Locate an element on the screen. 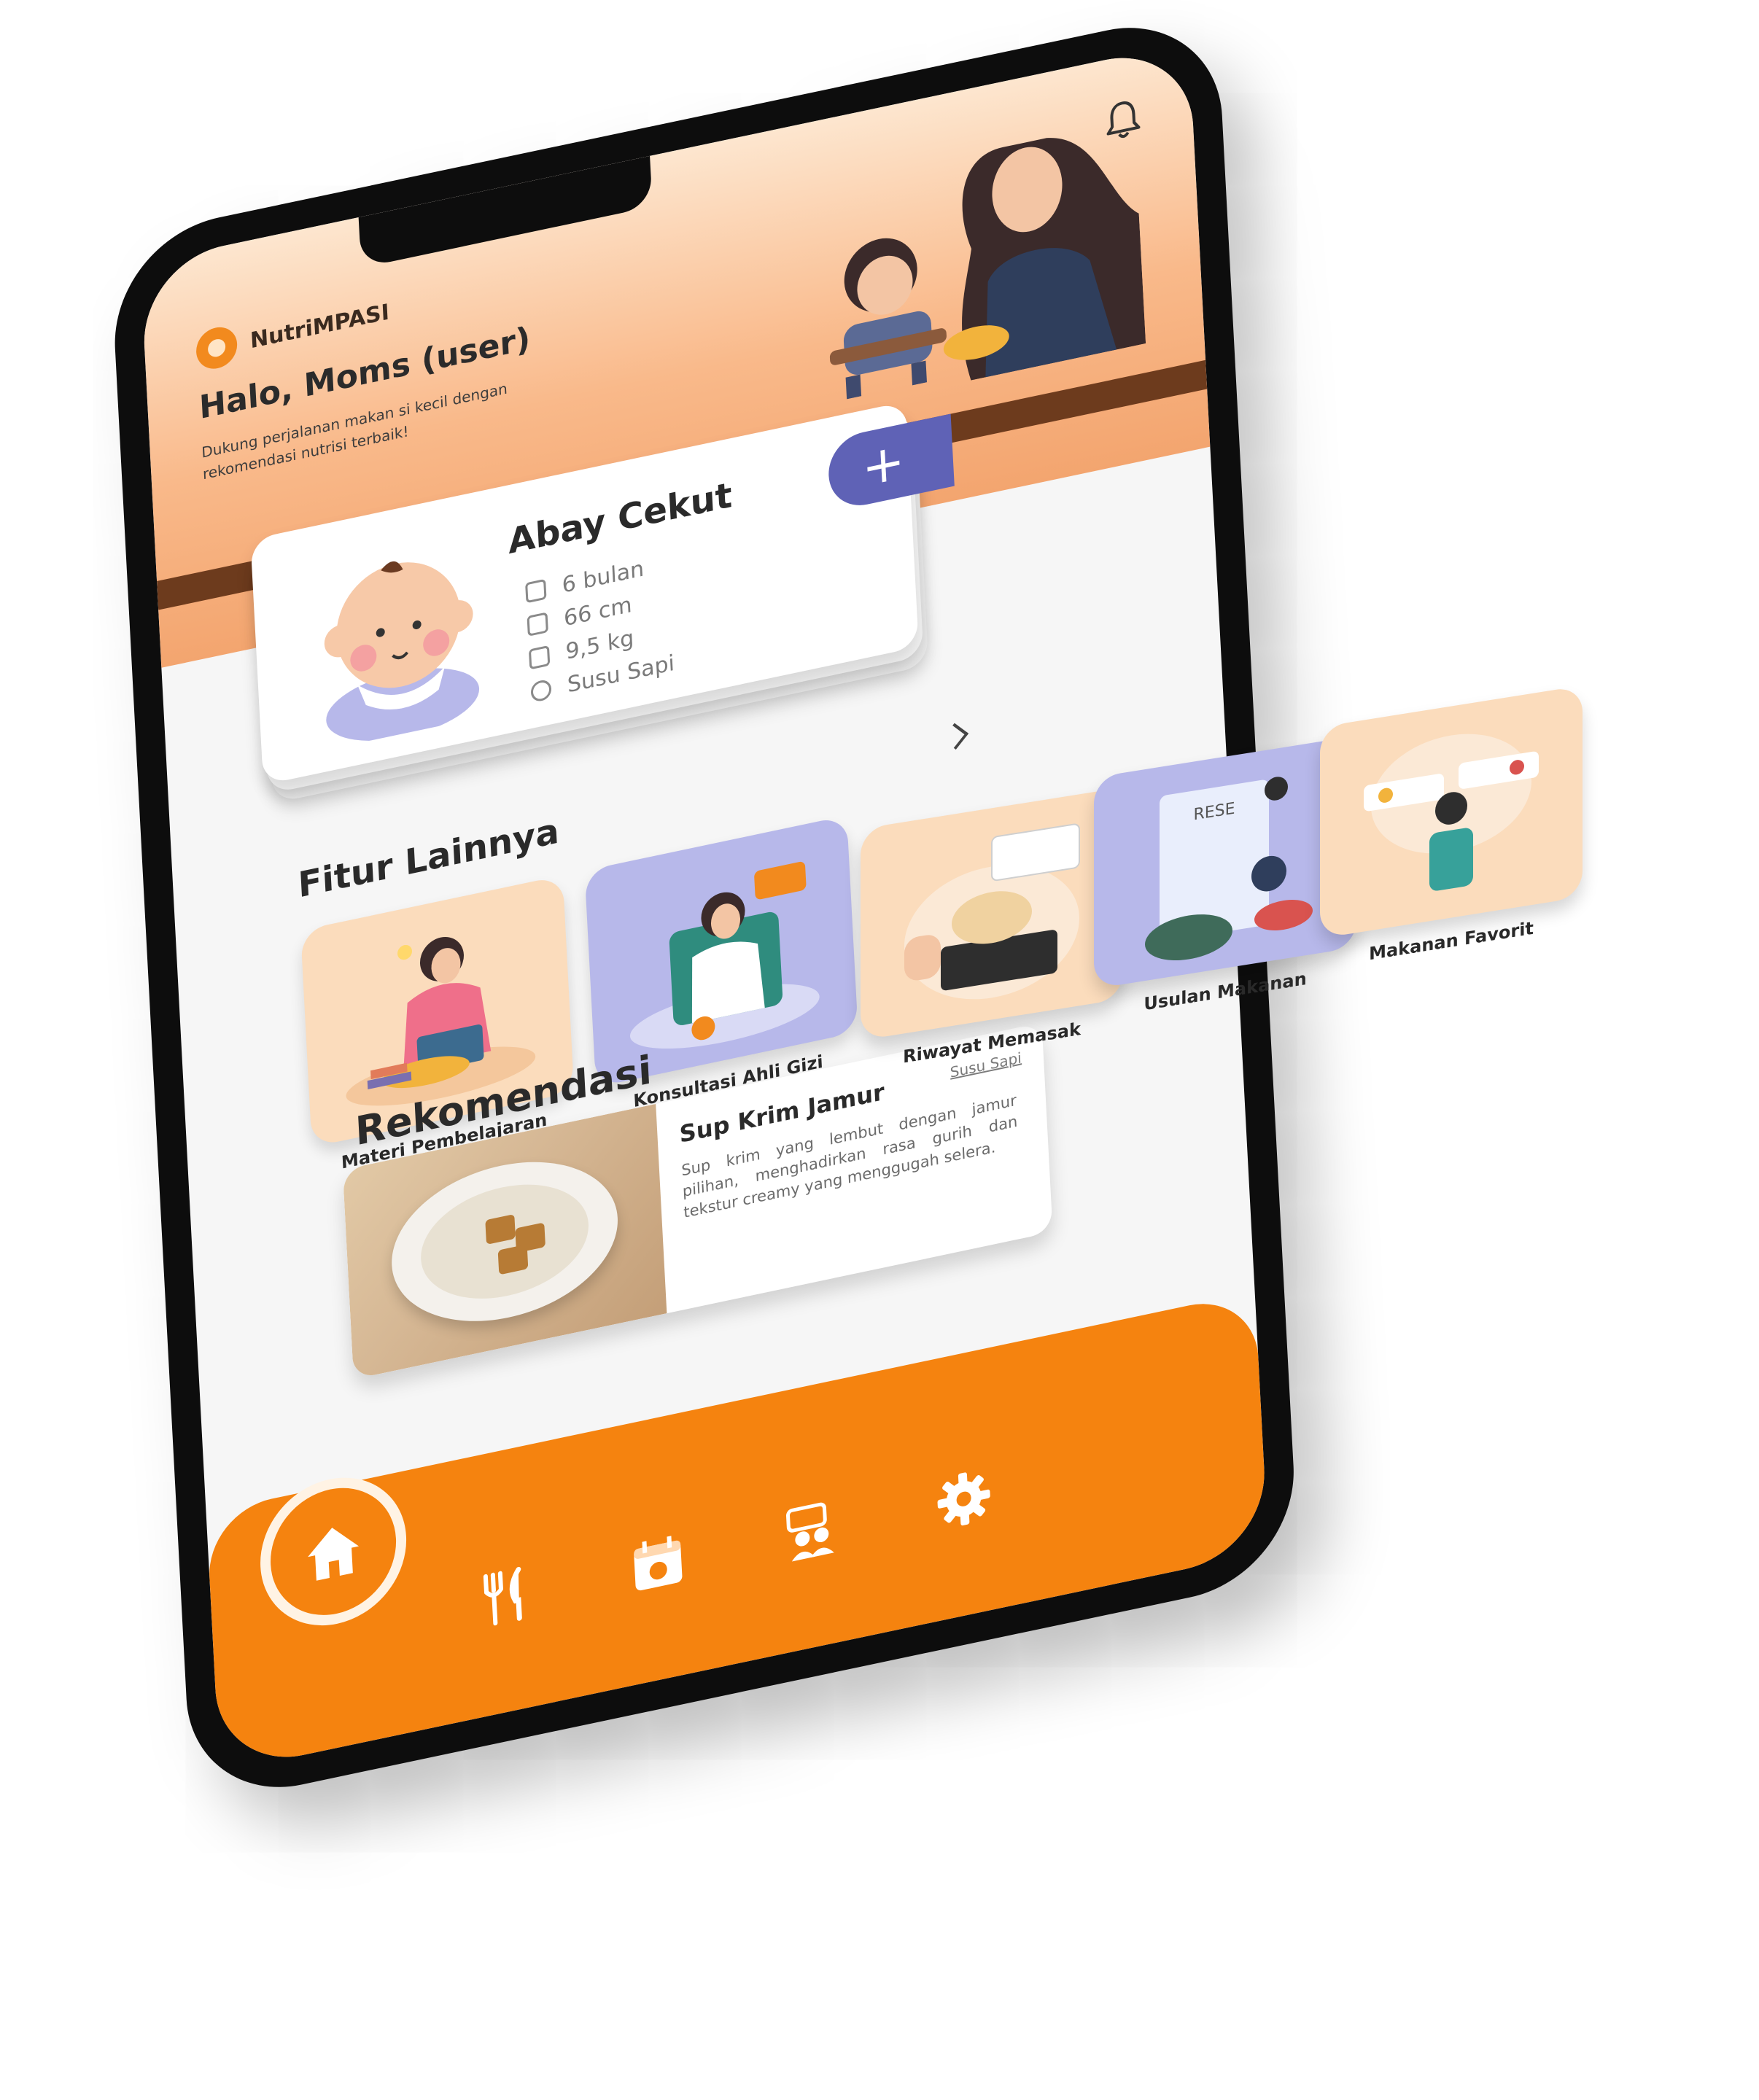 The height and width of the screenshot is (2100, 1759). feature-riwayat-memasak: Riwayat Memasak is located at coordinates (992, 930).